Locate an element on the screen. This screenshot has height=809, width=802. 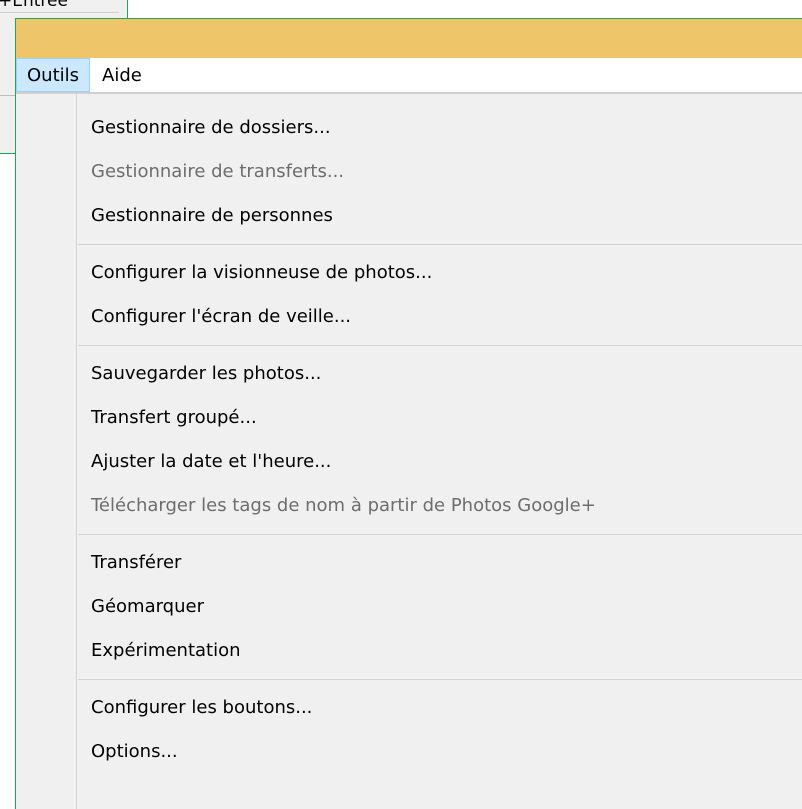
menu-item-gestionnaire-personnes: Gestionnaire de personnes is located at coordinates (409, 216).